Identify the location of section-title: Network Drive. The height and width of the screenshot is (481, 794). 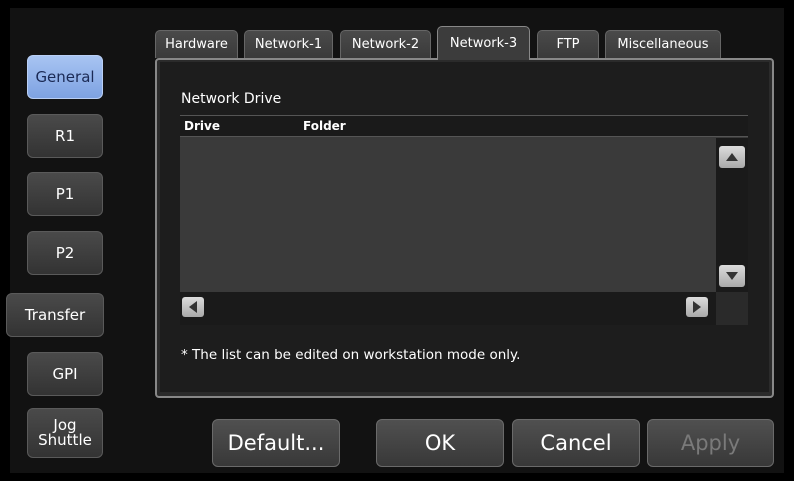
(231, 99).